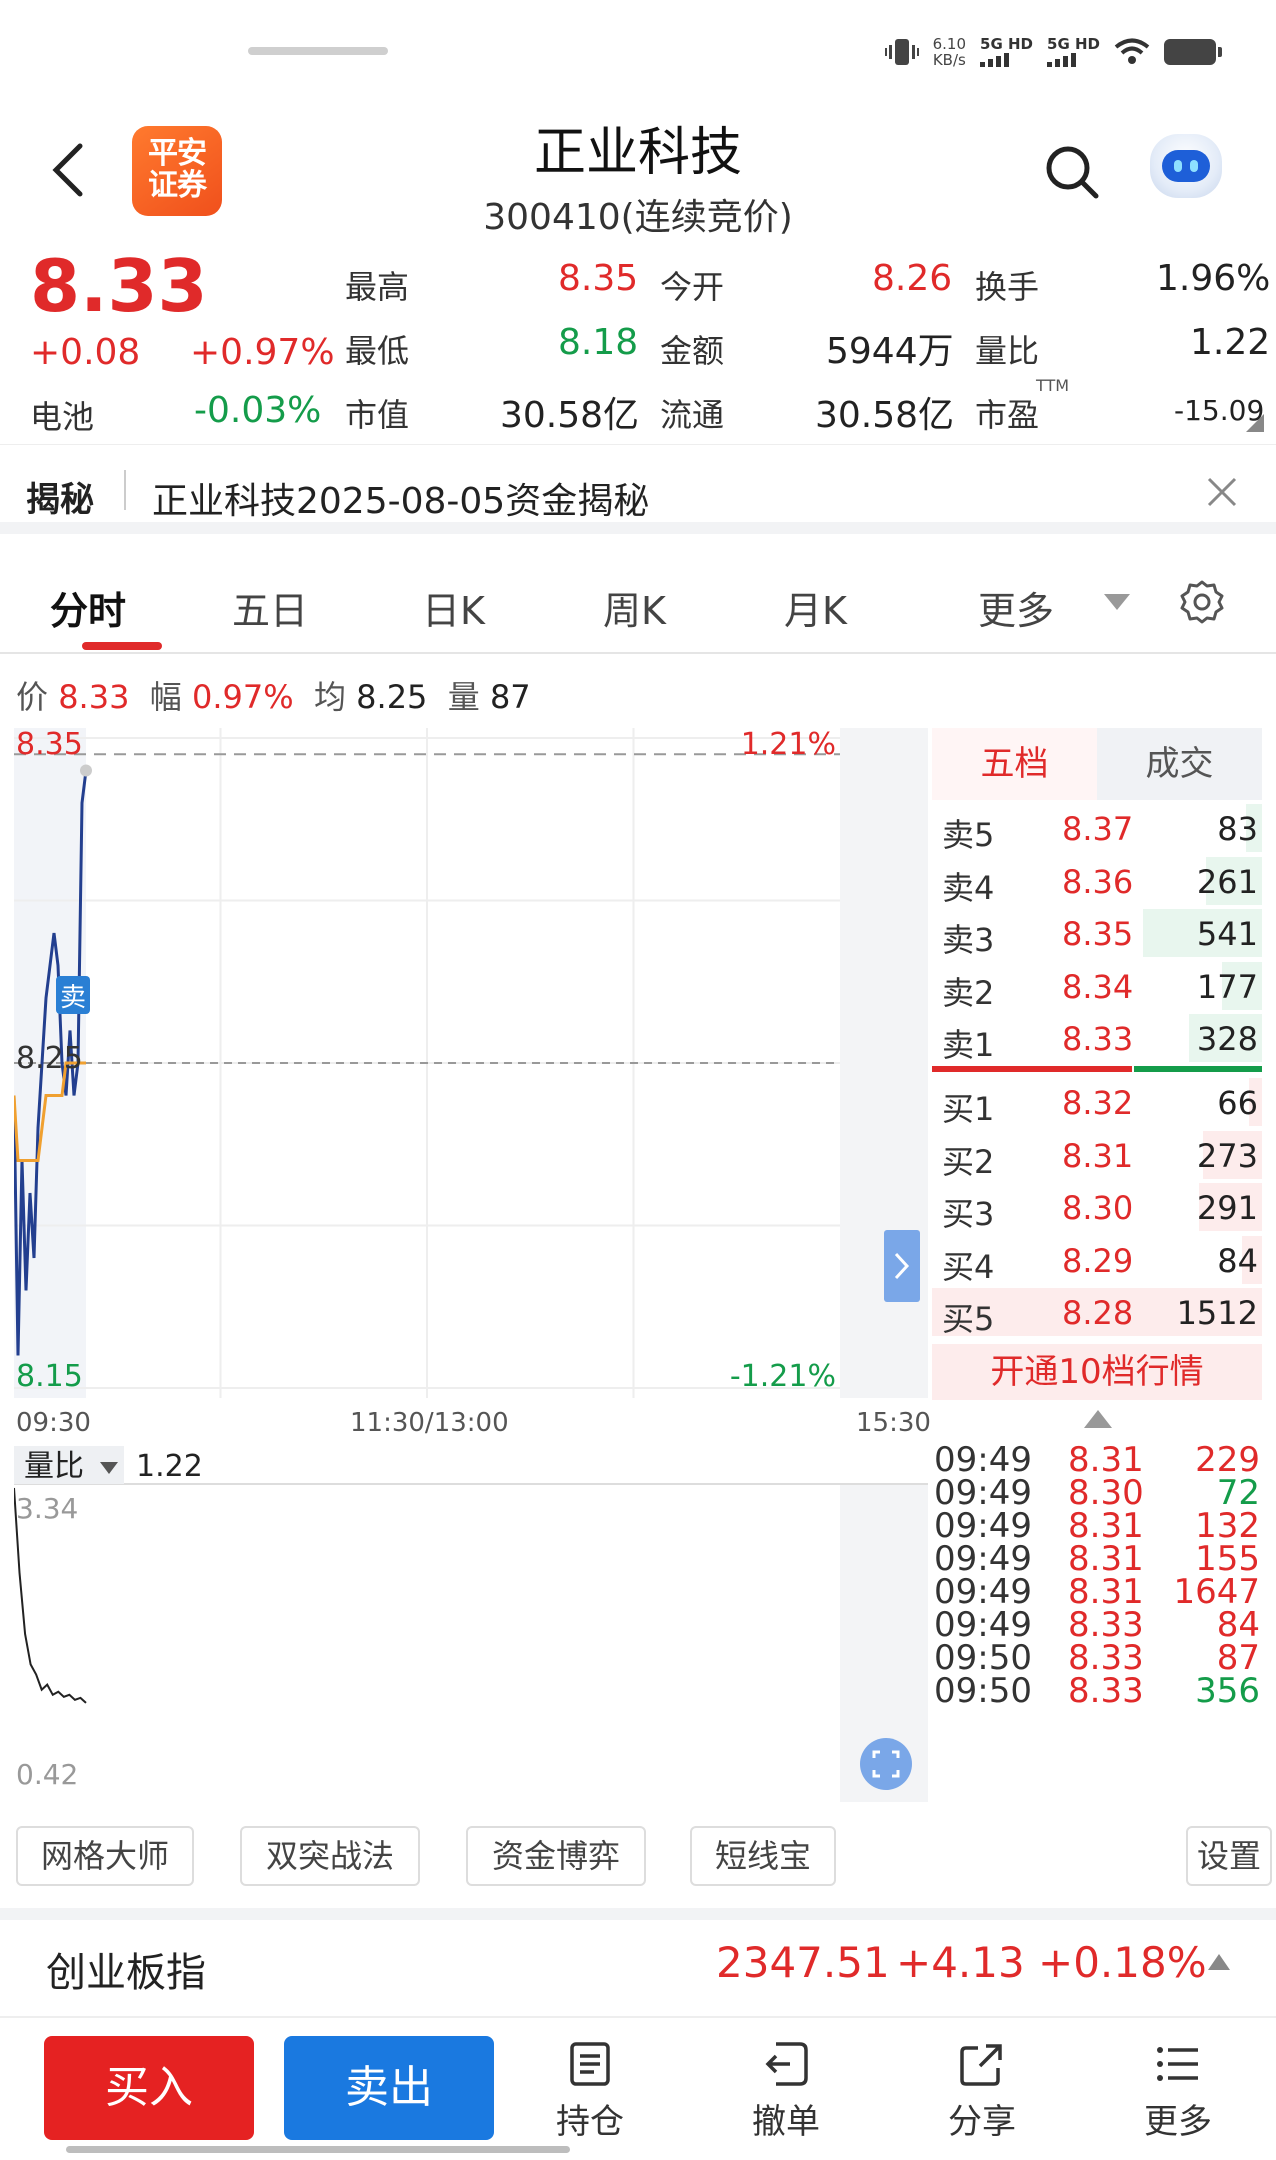 The width and height of the screenshot is (1276, 2160). Describe the element at coordinates (1237, 1103) in the screenshot. I see `level-volume: 66` at that location.